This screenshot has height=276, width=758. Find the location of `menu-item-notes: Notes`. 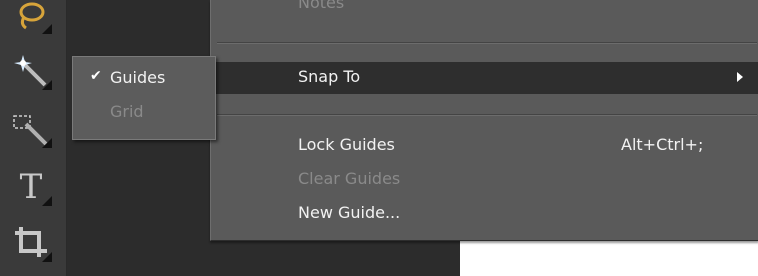

menu-item-notes: Notes is located at coordinates (484, 10).